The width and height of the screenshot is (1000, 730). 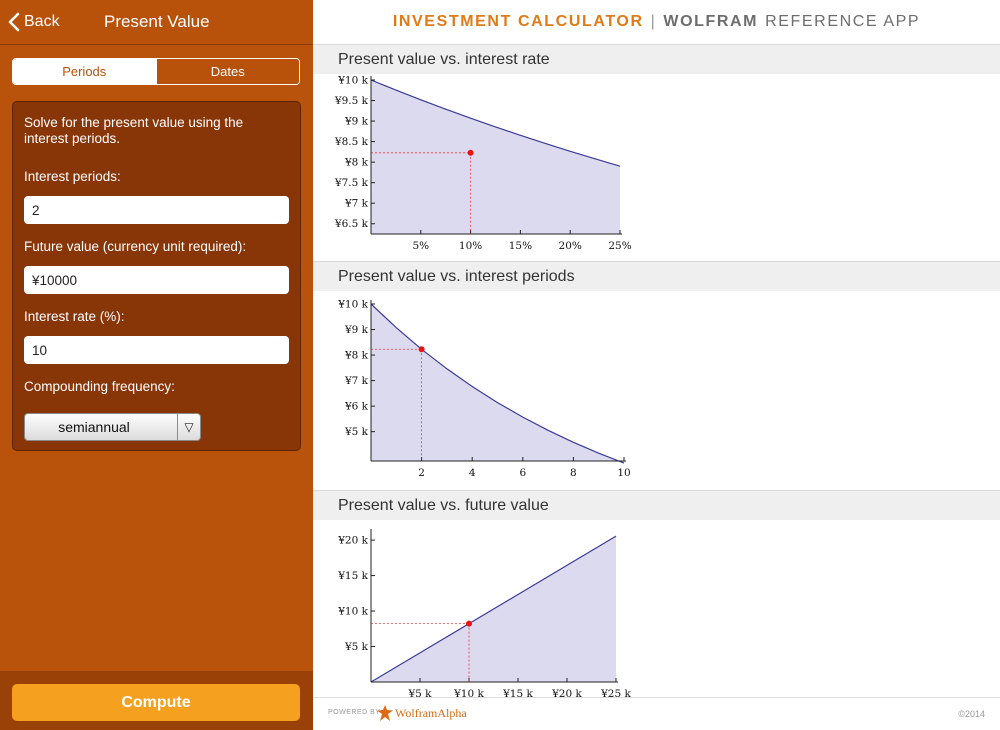 What do you see at coordinates (156, 702) in the screenshot?
I see `compute-button: Compute` at bounding box center [156, 702].